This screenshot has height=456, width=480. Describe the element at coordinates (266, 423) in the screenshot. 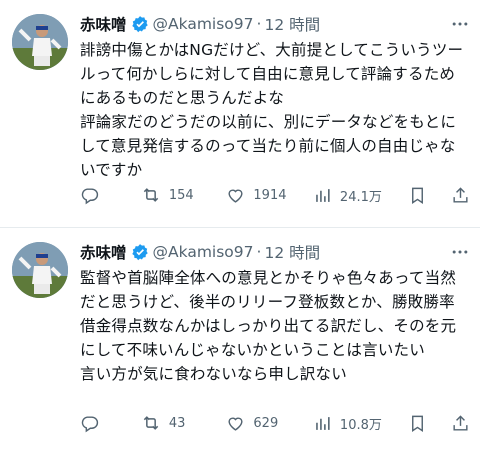

I see `like-count: 629` at that location.